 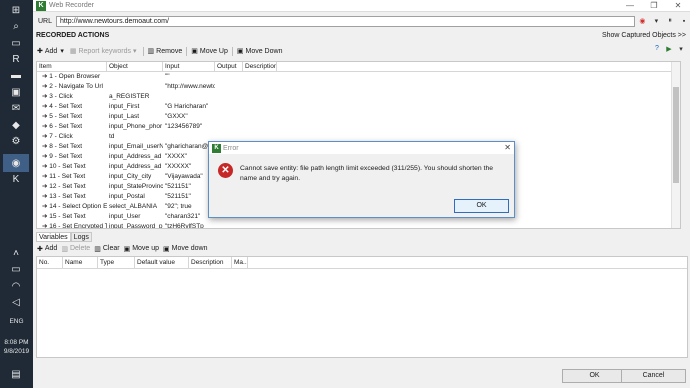 What do you see at coordinates (16, 59) in the screenshot?
I see `app-r-icon: R` at bounding box center [16, 59].